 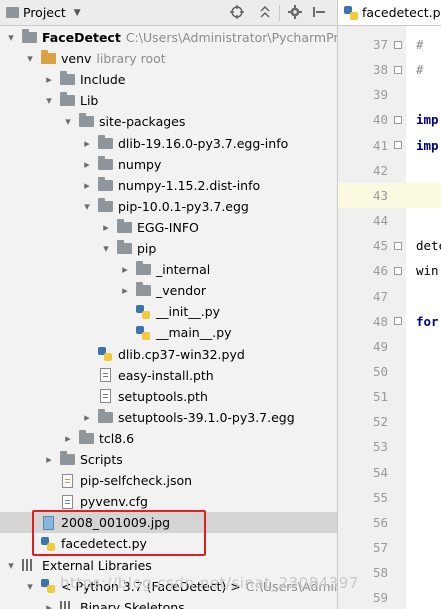 What do you see at coordinates (168, 290) in the screenshot?
I see `tree-item: ▸ _vendor` at bounding box center [168, 290].